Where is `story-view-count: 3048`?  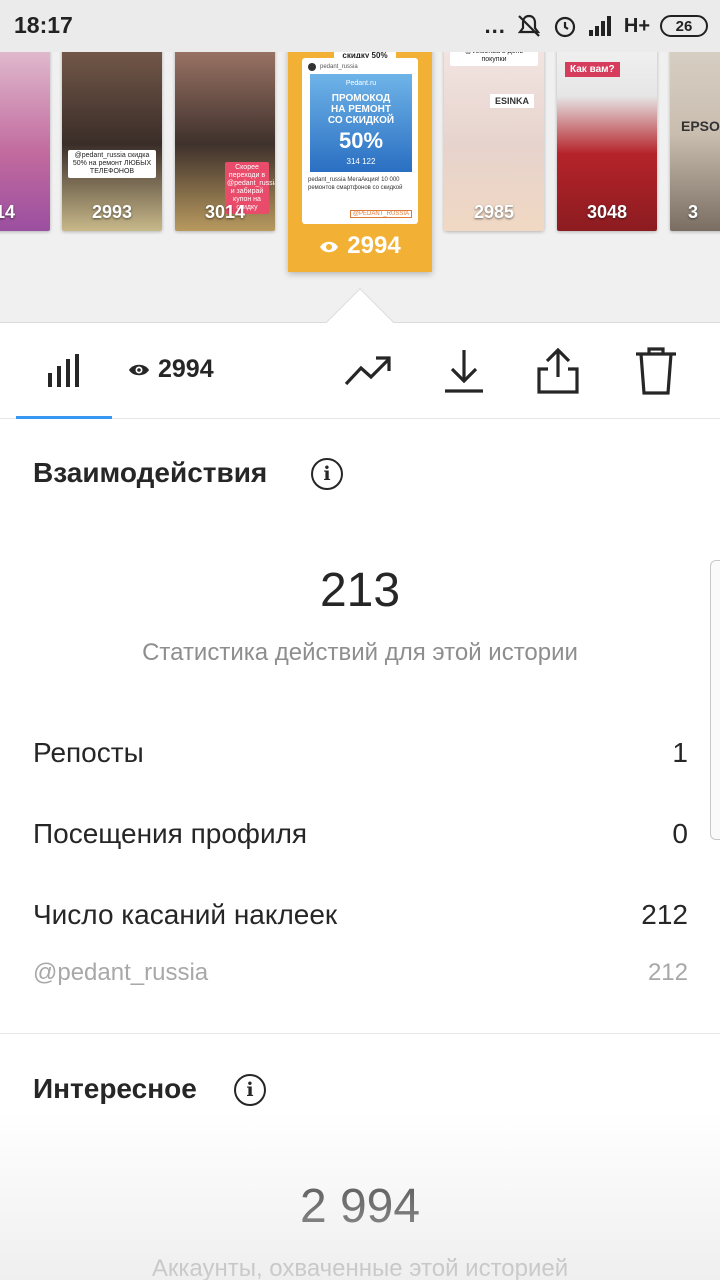
story-view-count: 3048 is located at coordinates (607, 212).